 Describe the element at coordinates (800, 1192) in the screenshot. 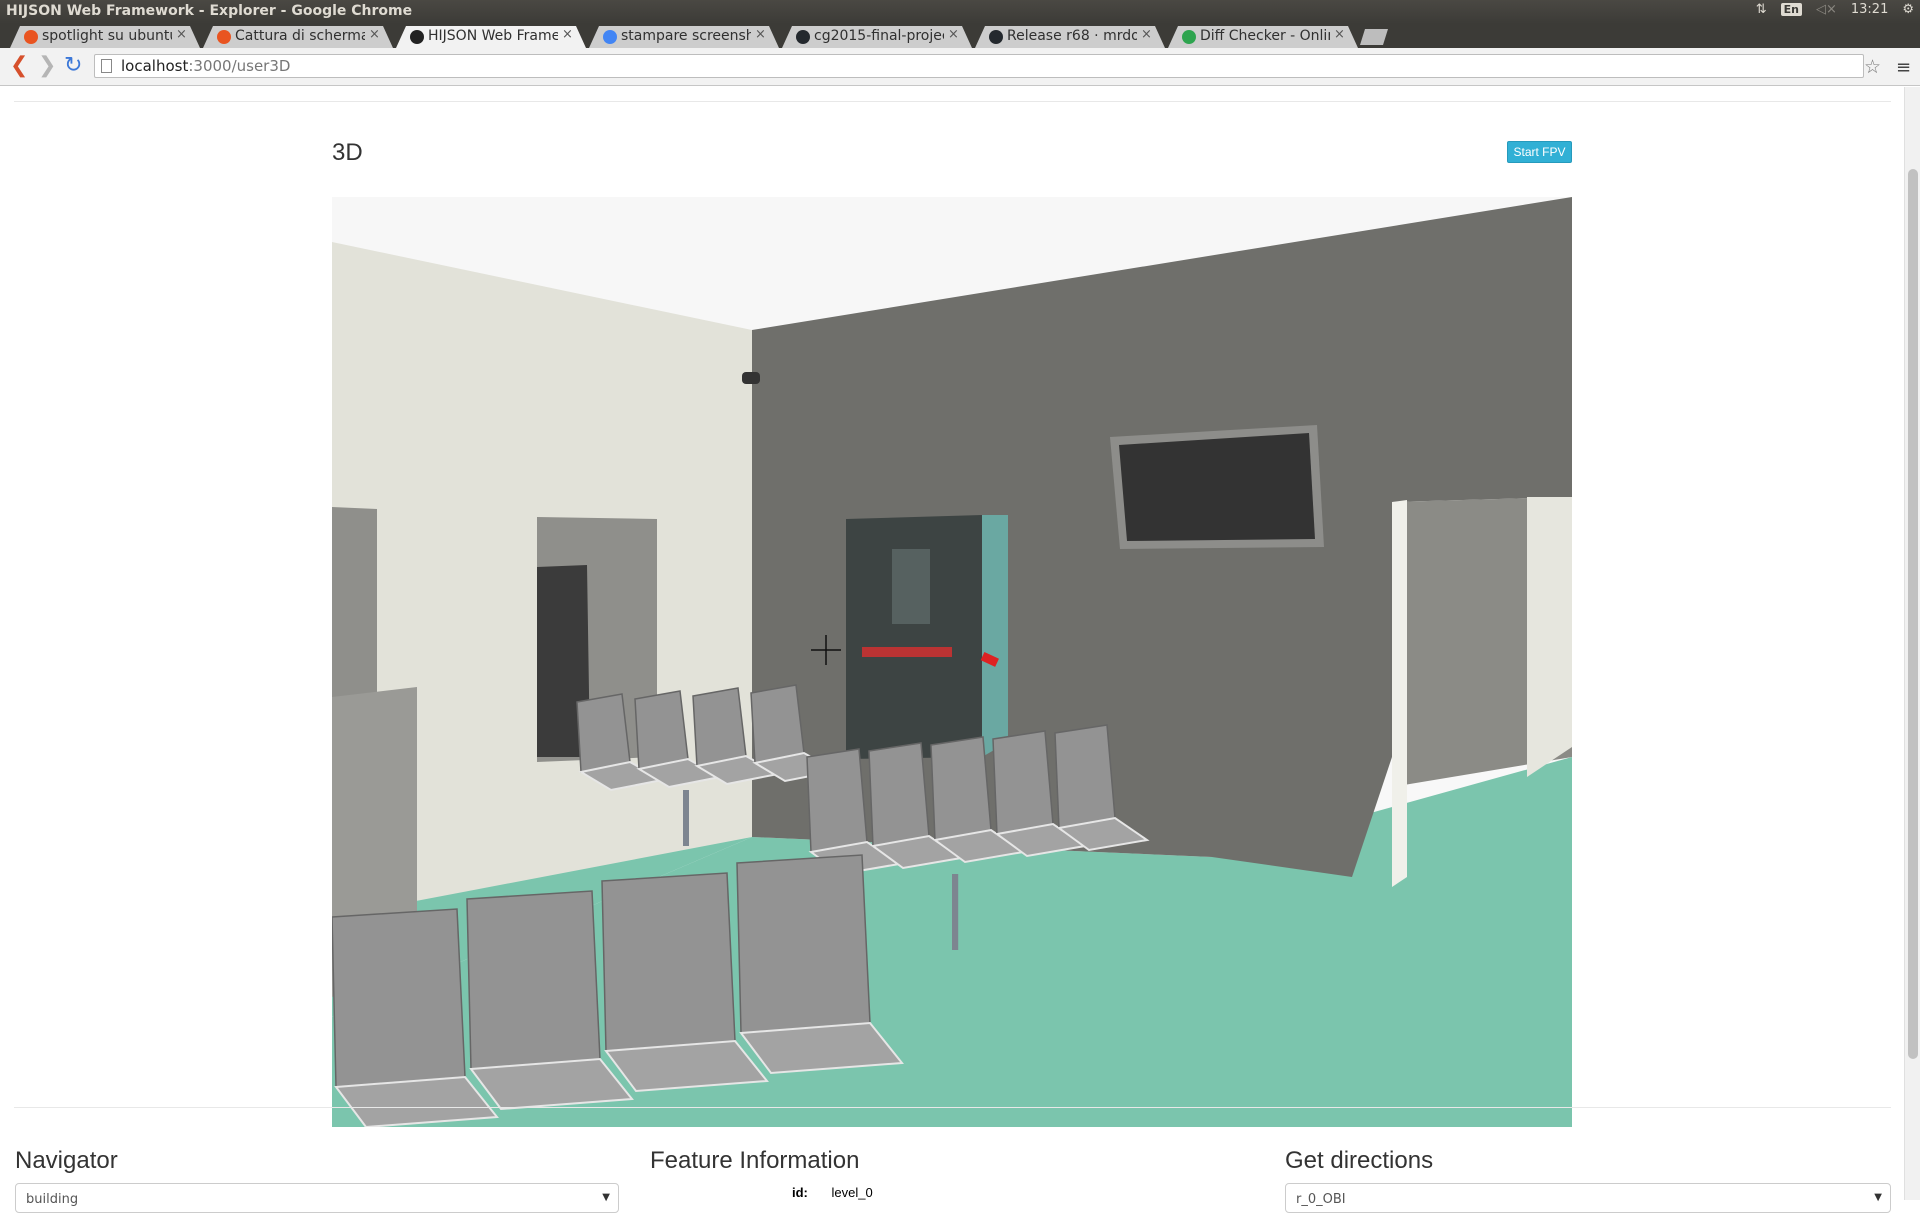

I see `feature-key: id:` at that location.